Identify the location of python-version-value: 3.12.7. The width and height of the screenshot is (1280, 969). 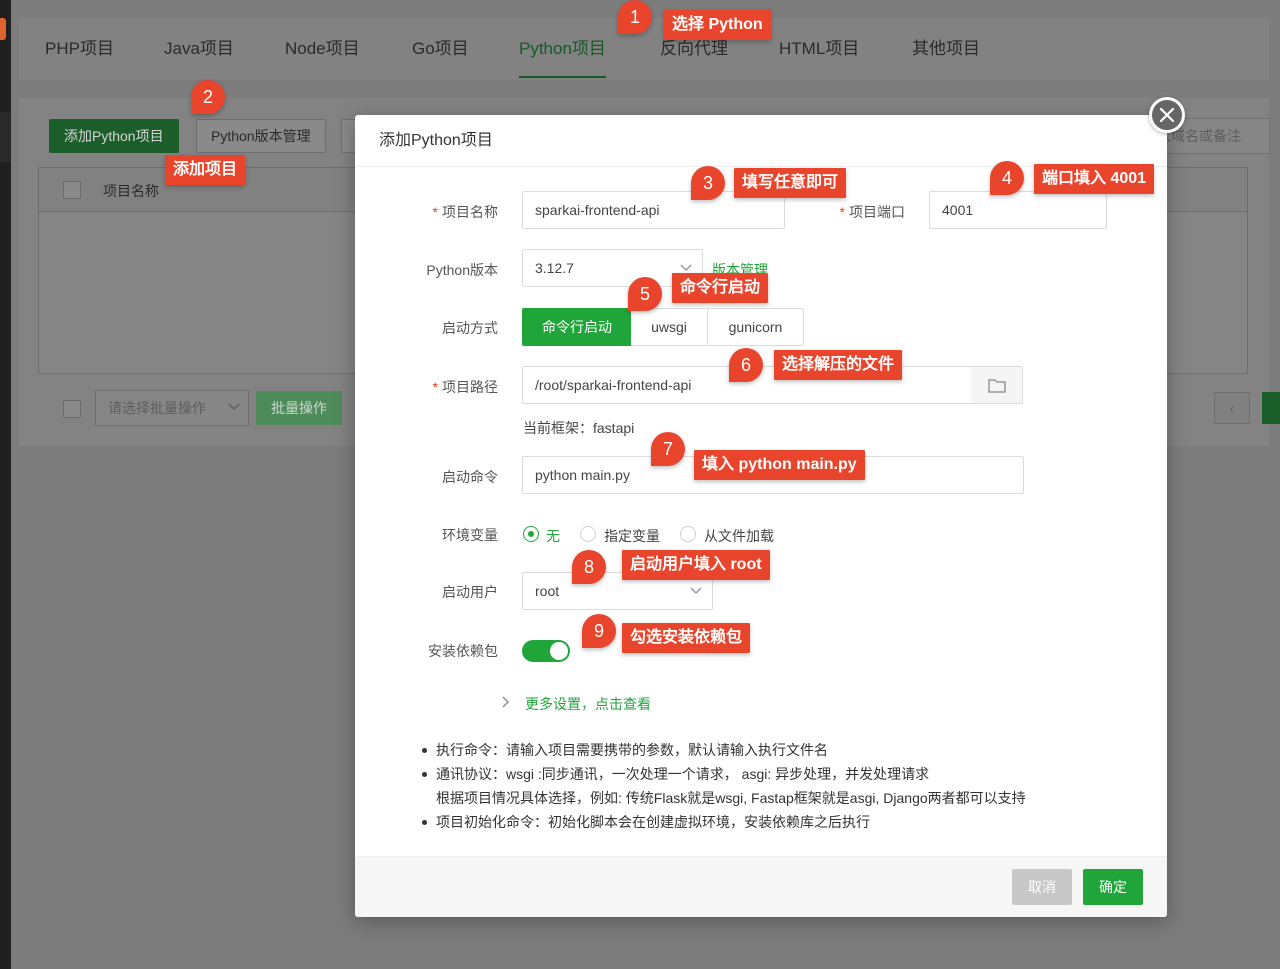
(554, 268).